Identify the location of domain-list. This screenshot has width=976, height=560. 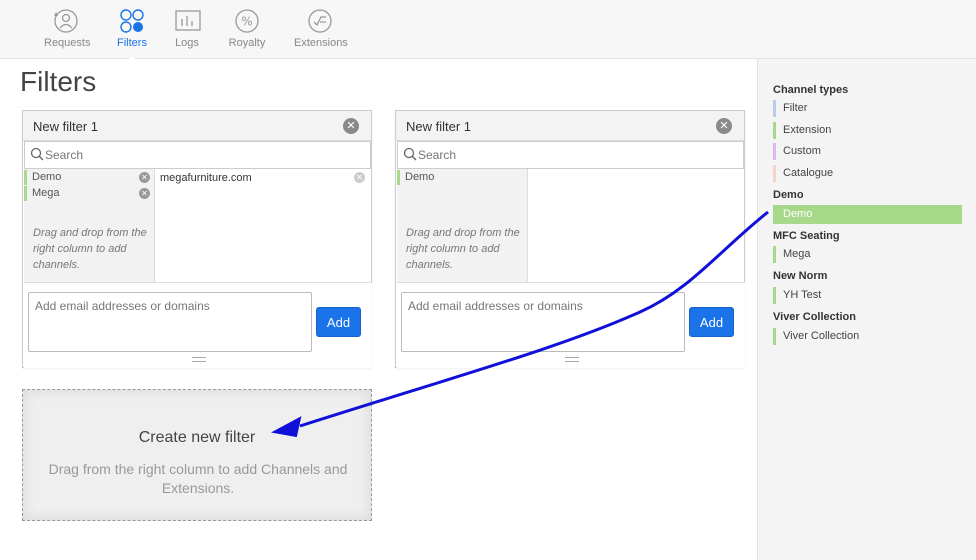
(636, 225).